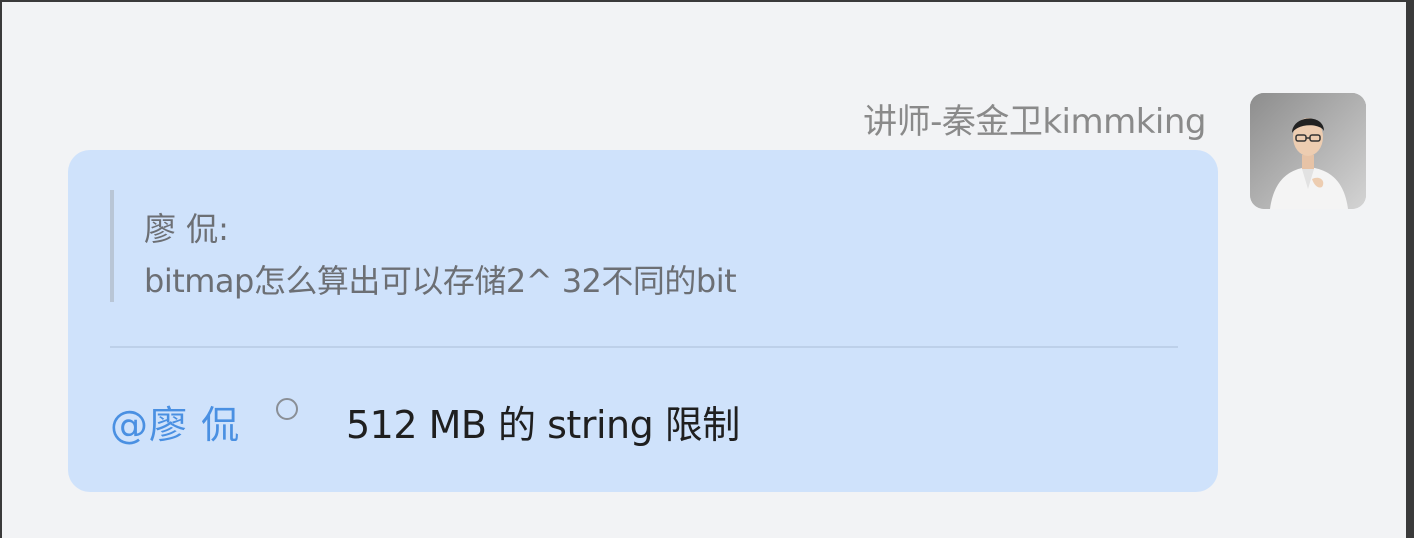 This screenshot has width=1414, height=538. I want to click on quote-divider, so click(644, 347).